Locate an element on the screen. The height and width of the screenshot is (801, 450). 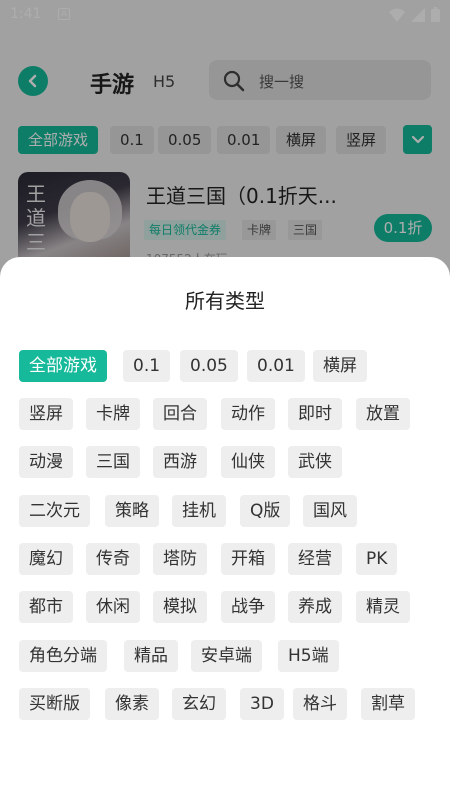
type-chip: 都市 is located at coordinates (46, 607).